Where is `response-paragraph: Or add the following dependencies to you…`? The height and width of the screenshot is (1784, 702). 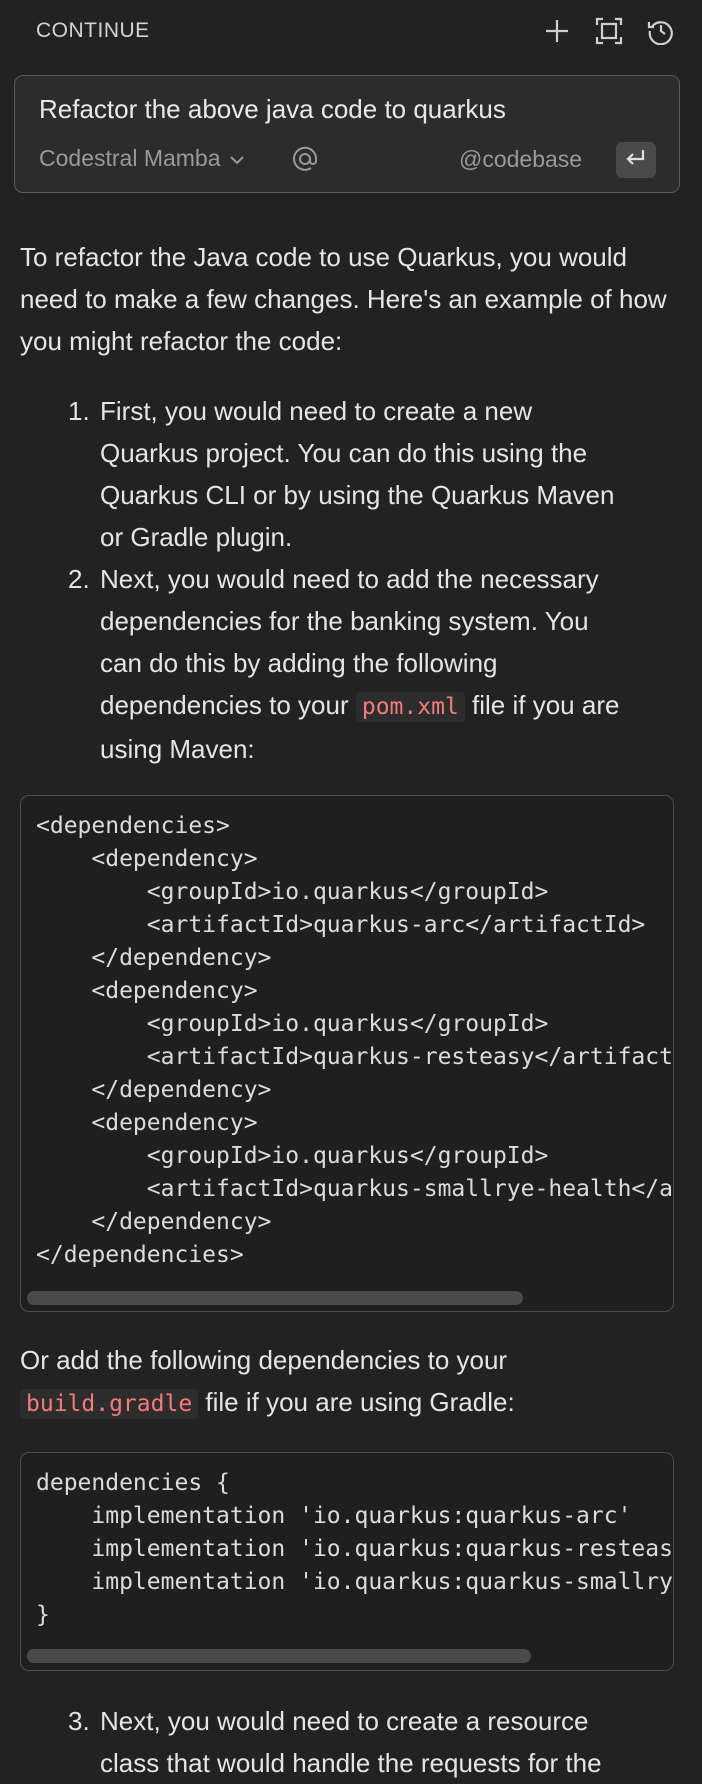
response-paragraph: Or add the following dependencies to you… is located at coordinates (345, 1382).